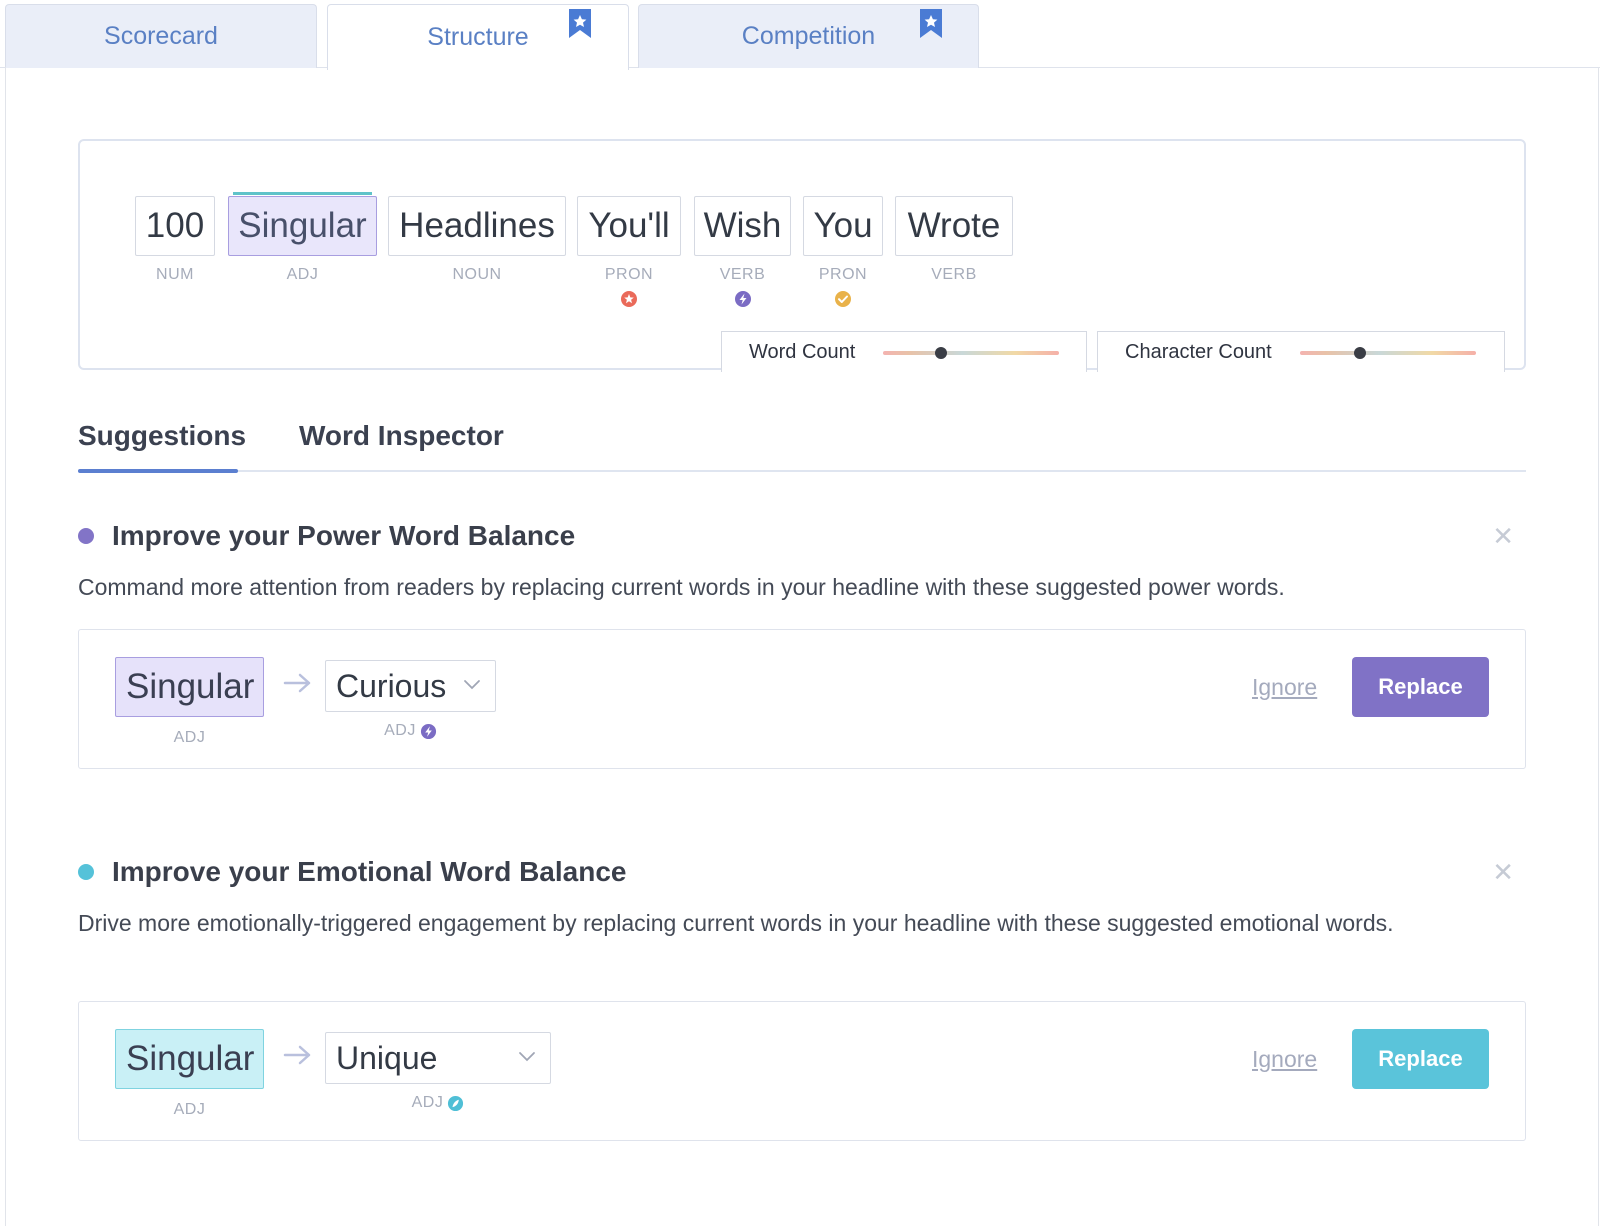  I want to click on character-count-indicator, so click(1359, 353).